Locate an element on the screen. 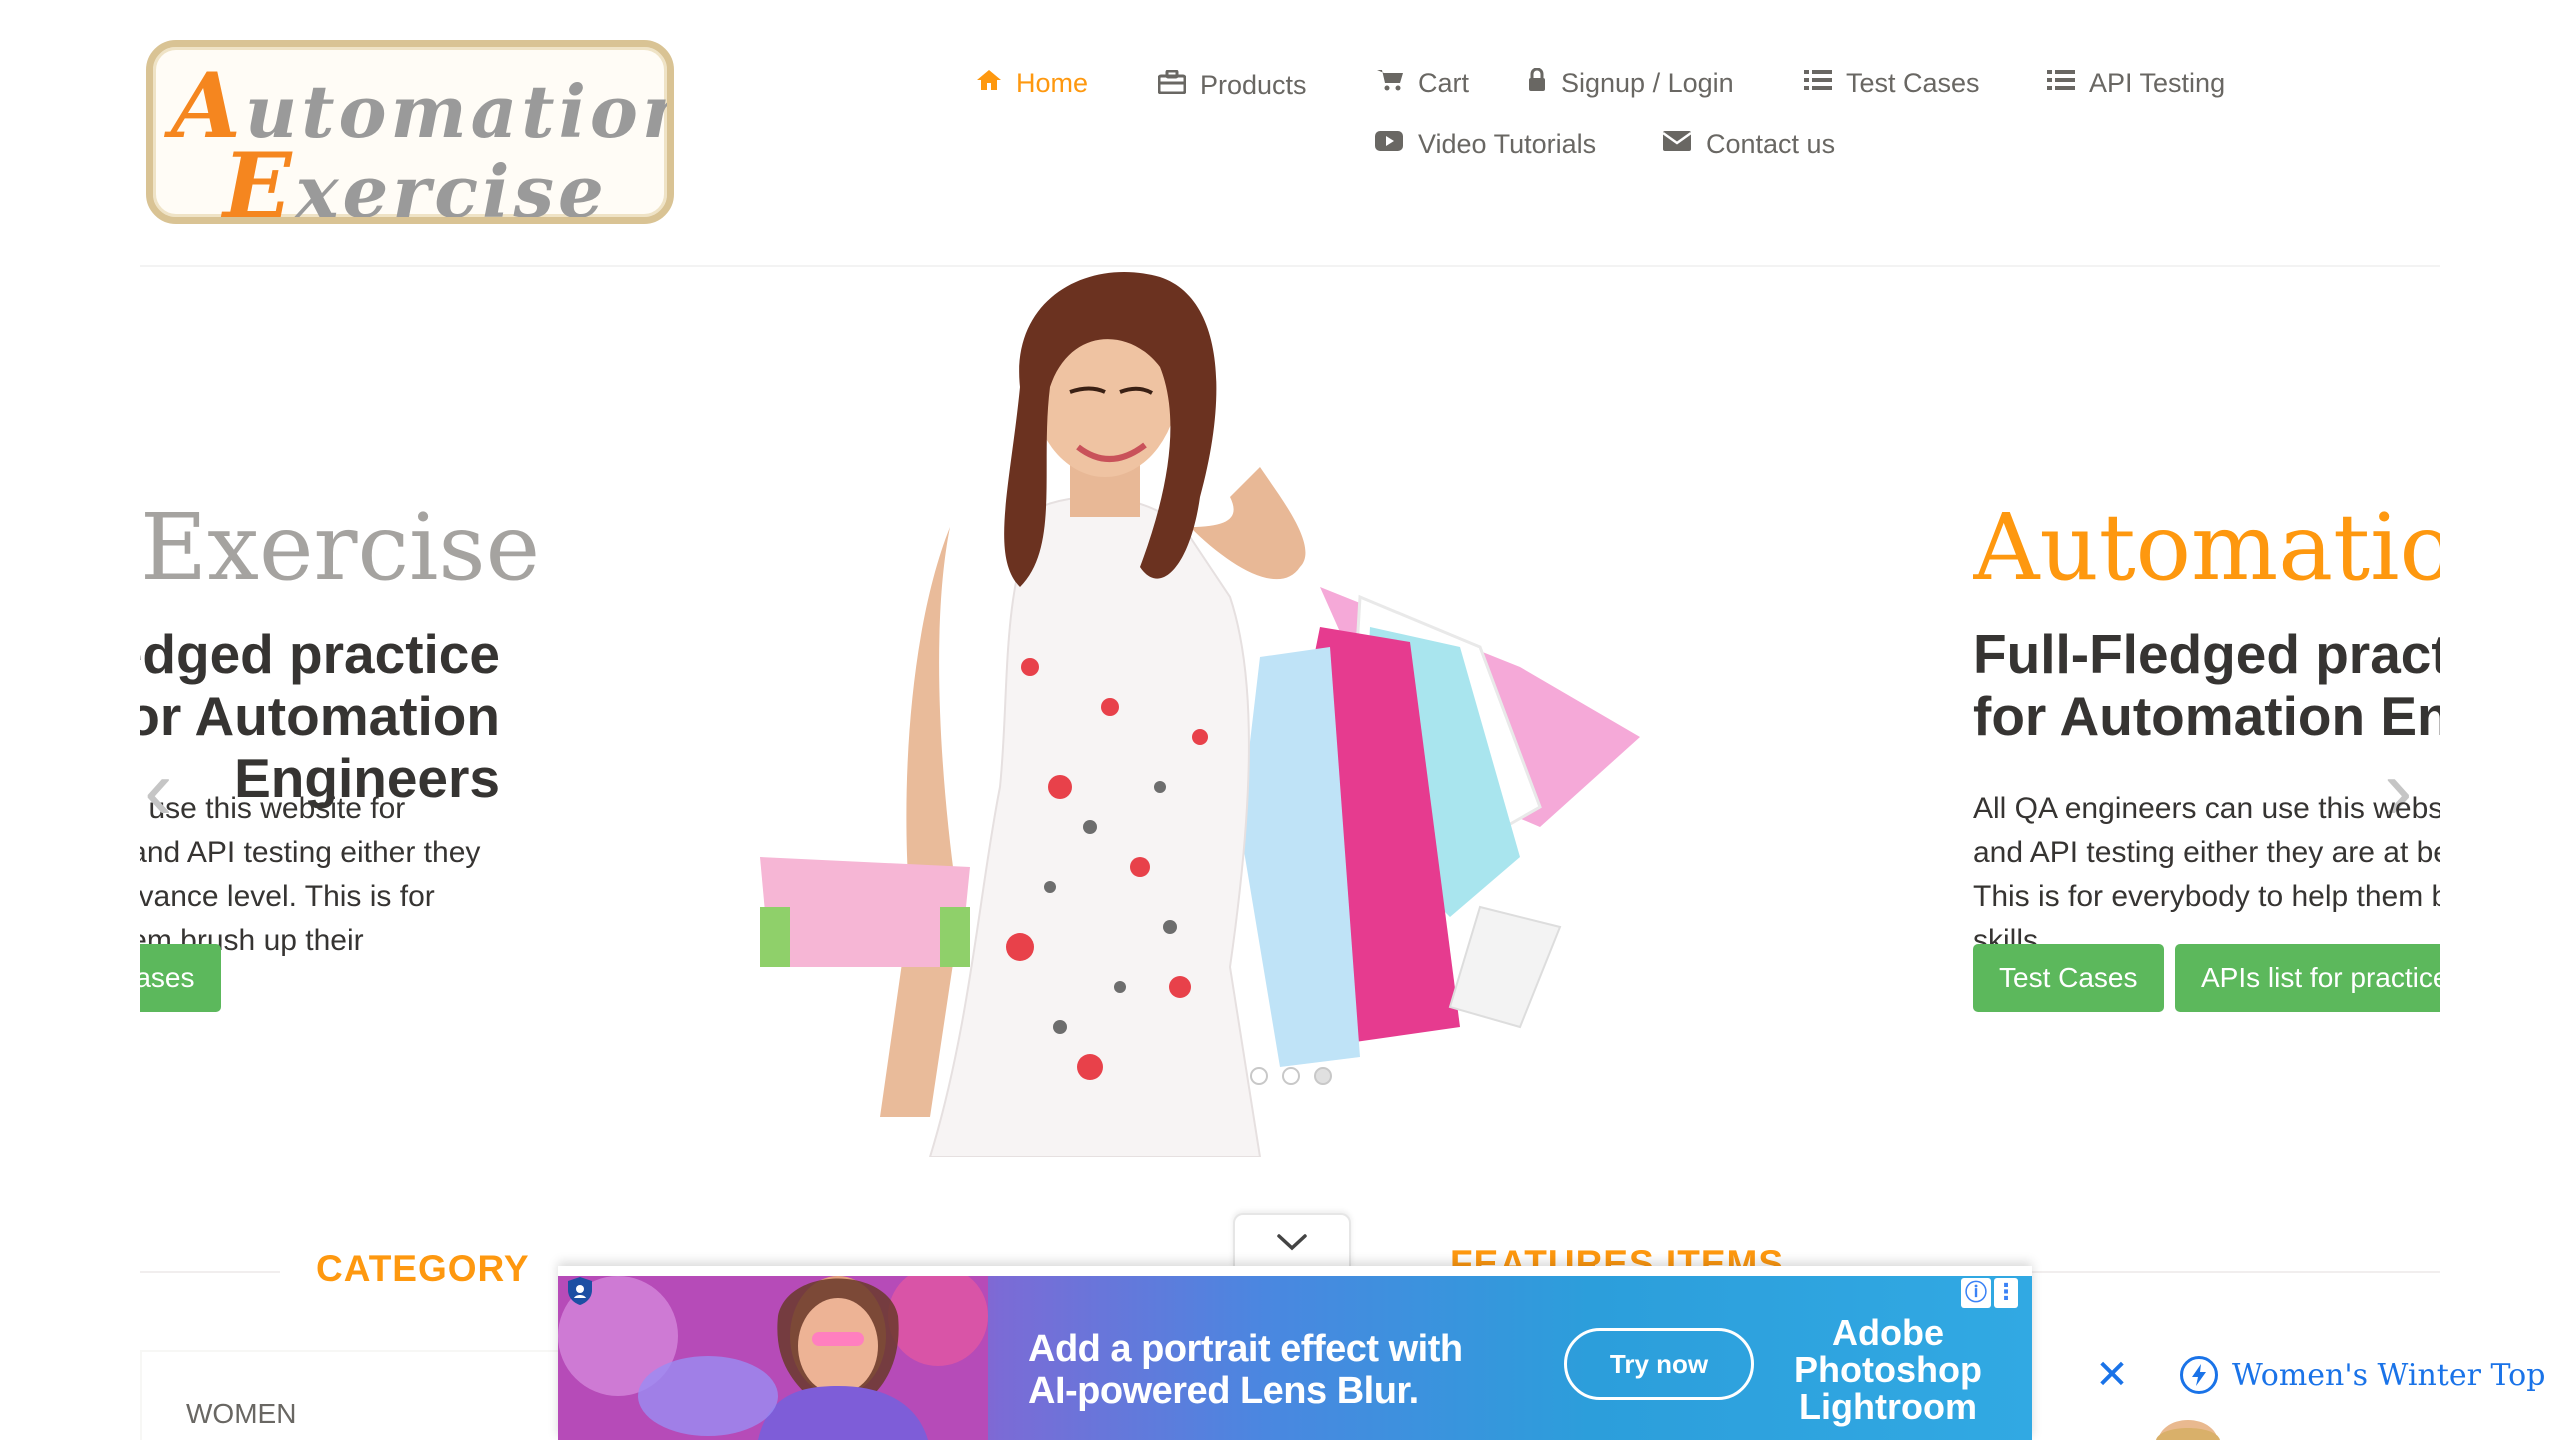  nav-signup-login-label: Signup / Login is located at coordinates (1647, 82).